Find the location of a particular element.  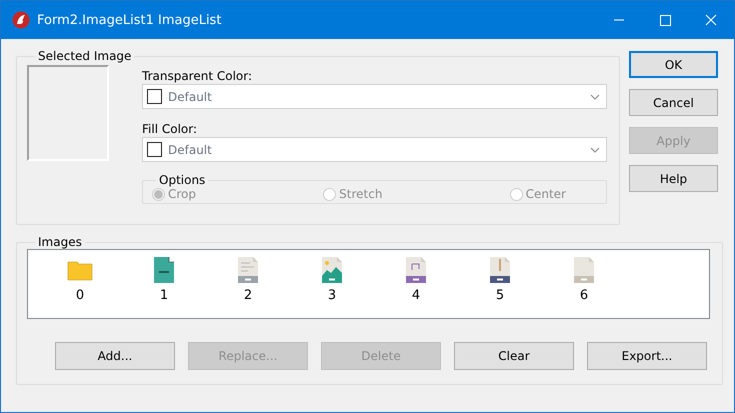

dialog-button: OK is located at coordinates (673, 64).